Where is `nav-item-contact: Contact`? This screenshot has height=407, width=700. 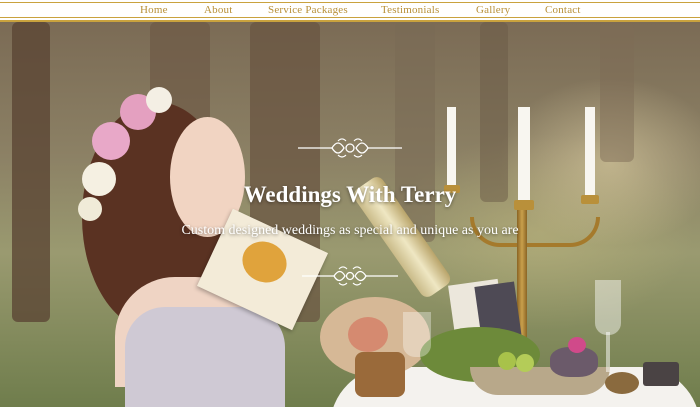 nav-item-contact: Contact is located at coordinates (563, 10).